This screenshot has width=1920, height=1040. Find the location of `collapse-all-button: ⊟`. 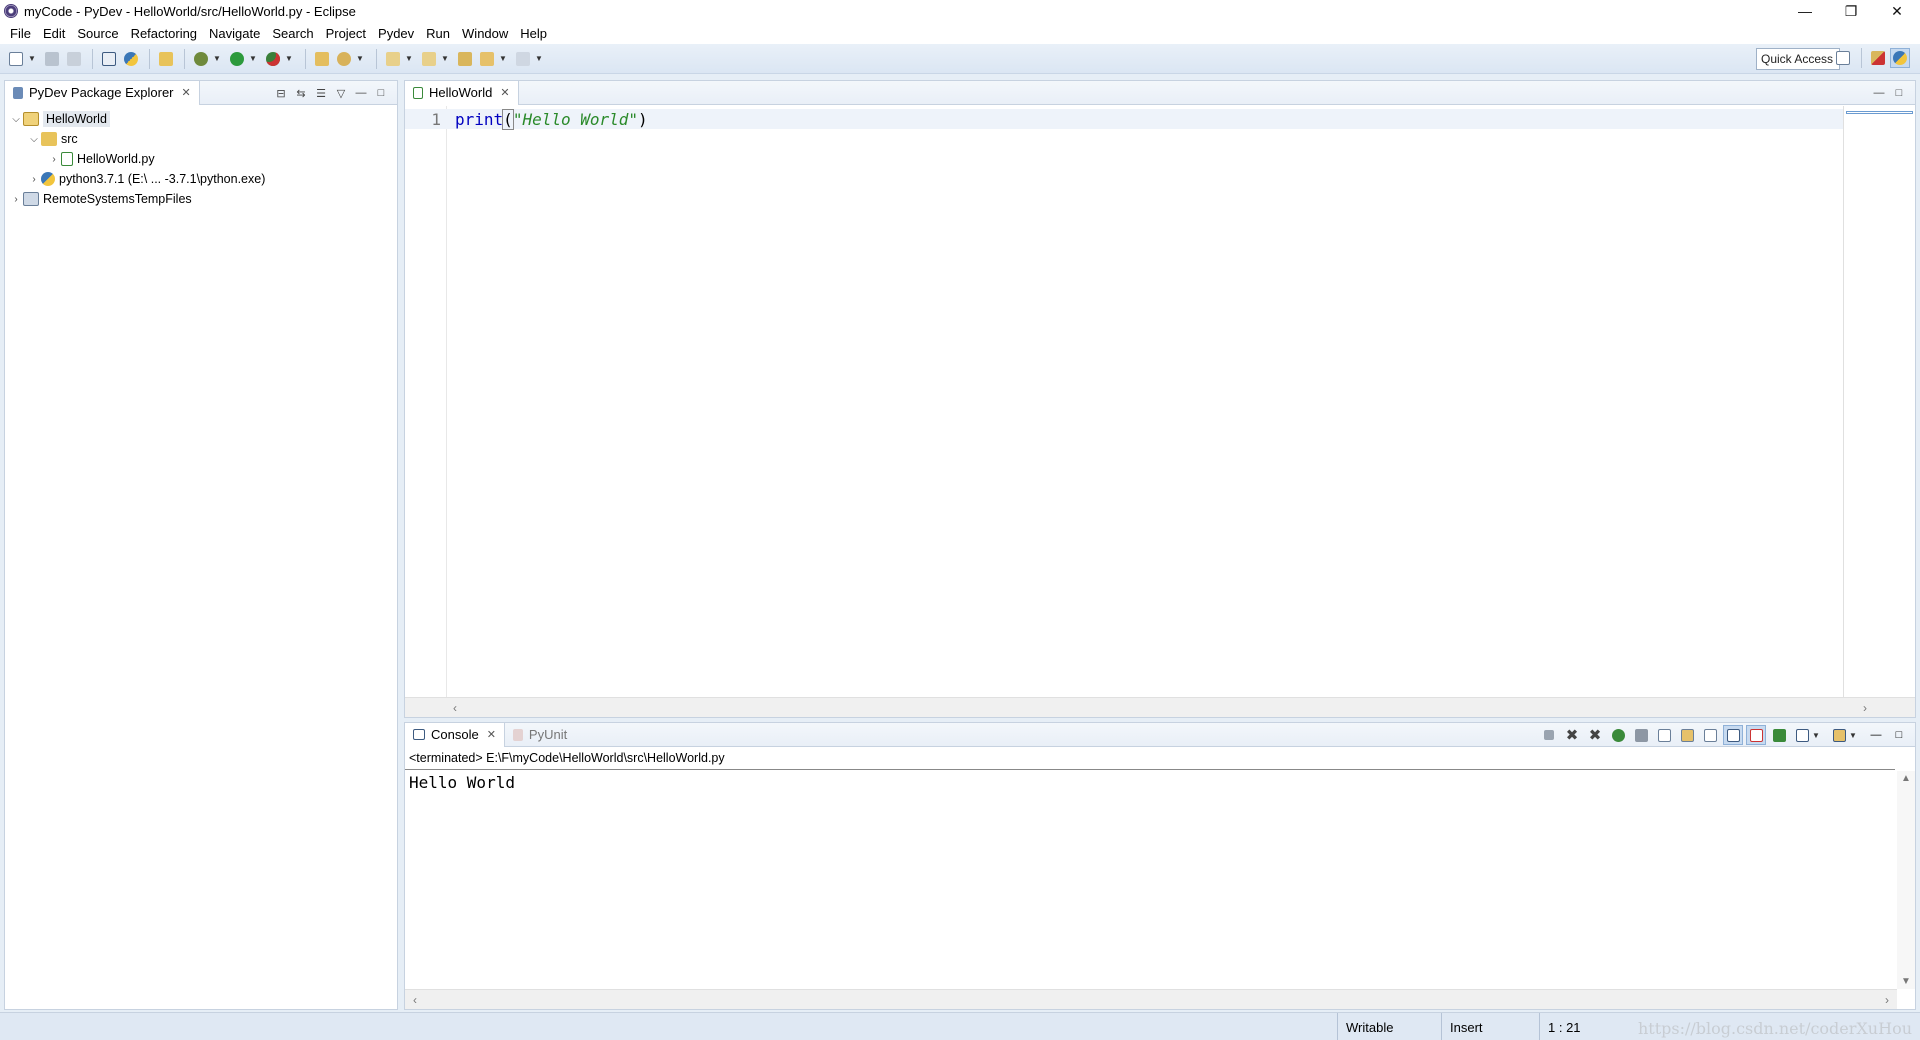

collapse-all-button: ⊟ is located at coordinates (281, 93).